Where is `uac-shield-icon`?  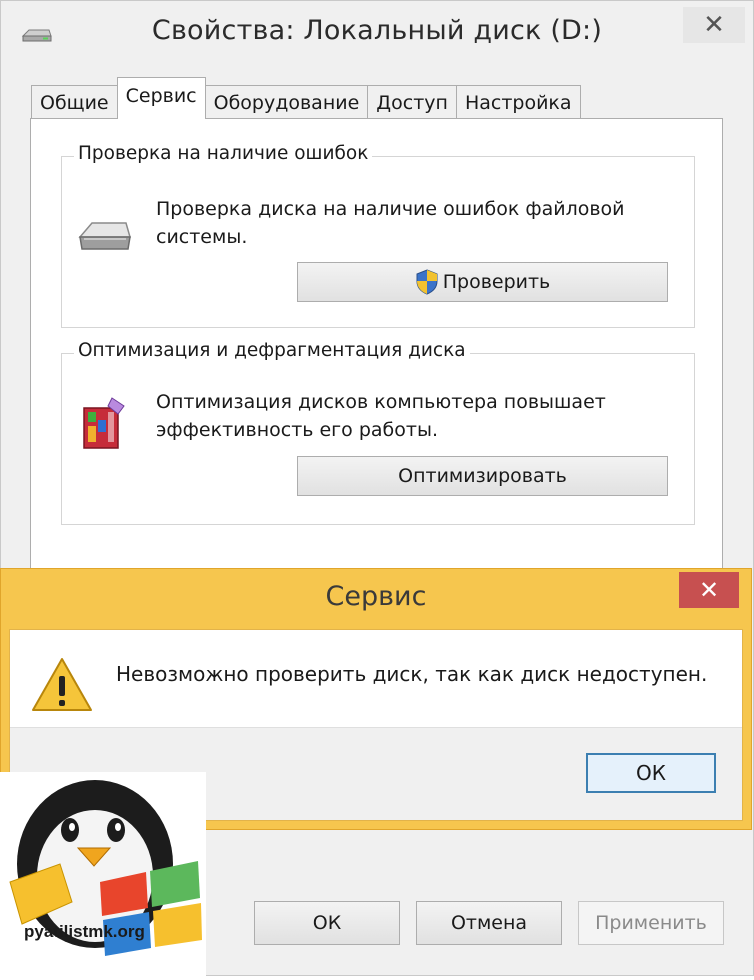
uac-shield-icon is located at coordinates (427, 282).